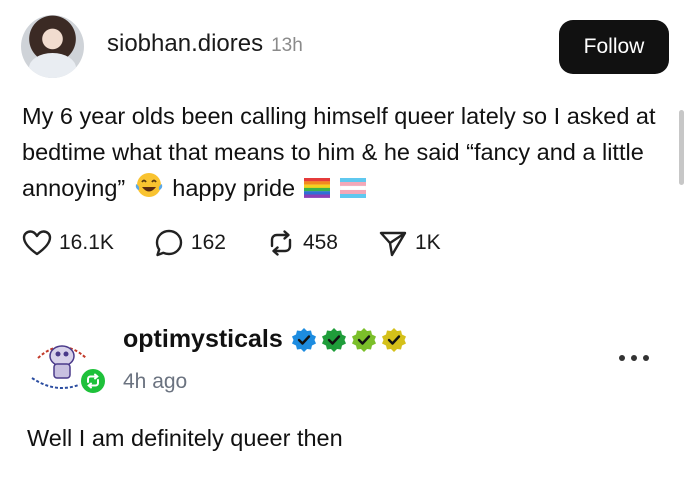 Image resolution: width=690 pixels, height=487 pixels. Describe the element at coordinates (52, 46) in the screenshot. I see `avatar` at that location.